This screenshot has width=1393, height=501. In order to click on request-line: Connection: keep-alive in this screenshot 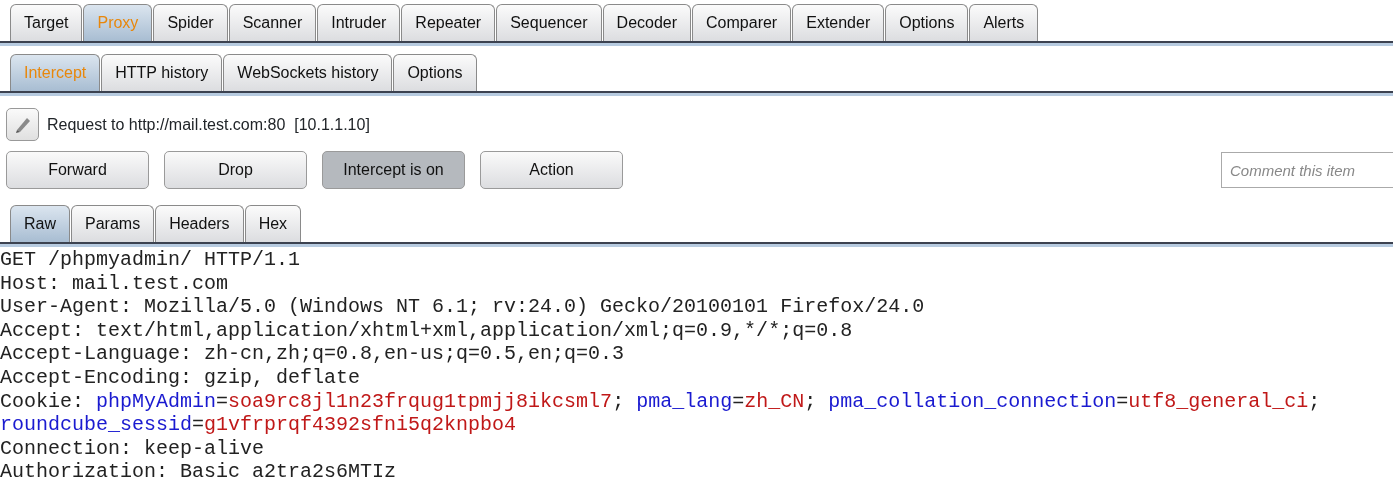, I will do `click(133, 448)`.